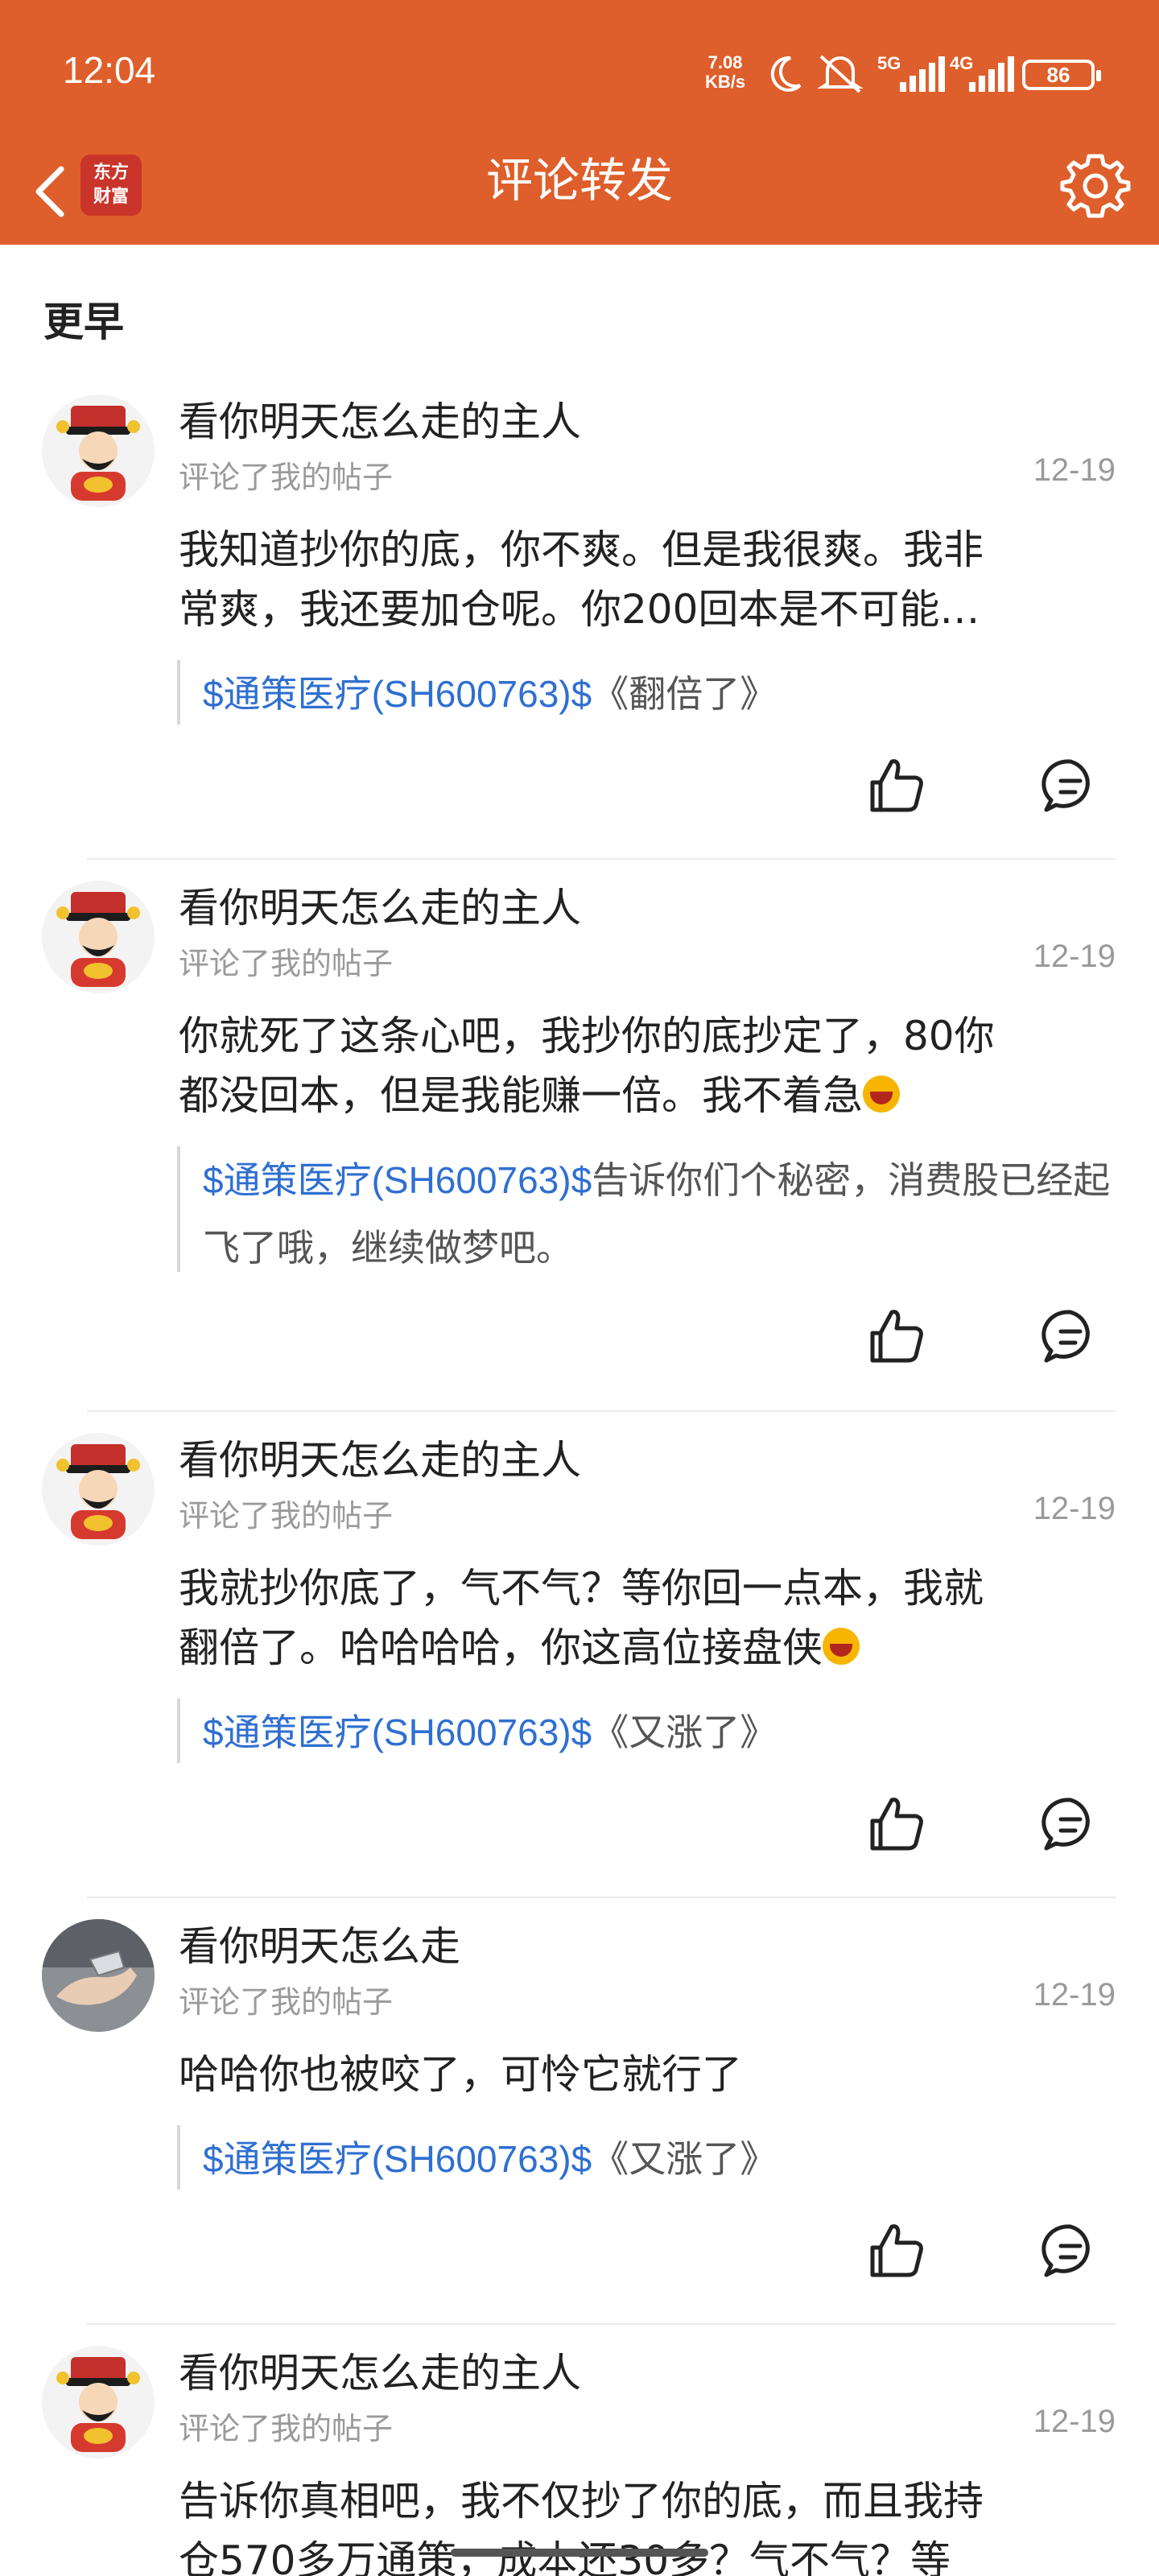 This screenshot has height=2576, width=1159. What do you see at coordinates (840, 74) in the screenshot?
I see `mute-bell-icon` at bounding box center [840, 74].